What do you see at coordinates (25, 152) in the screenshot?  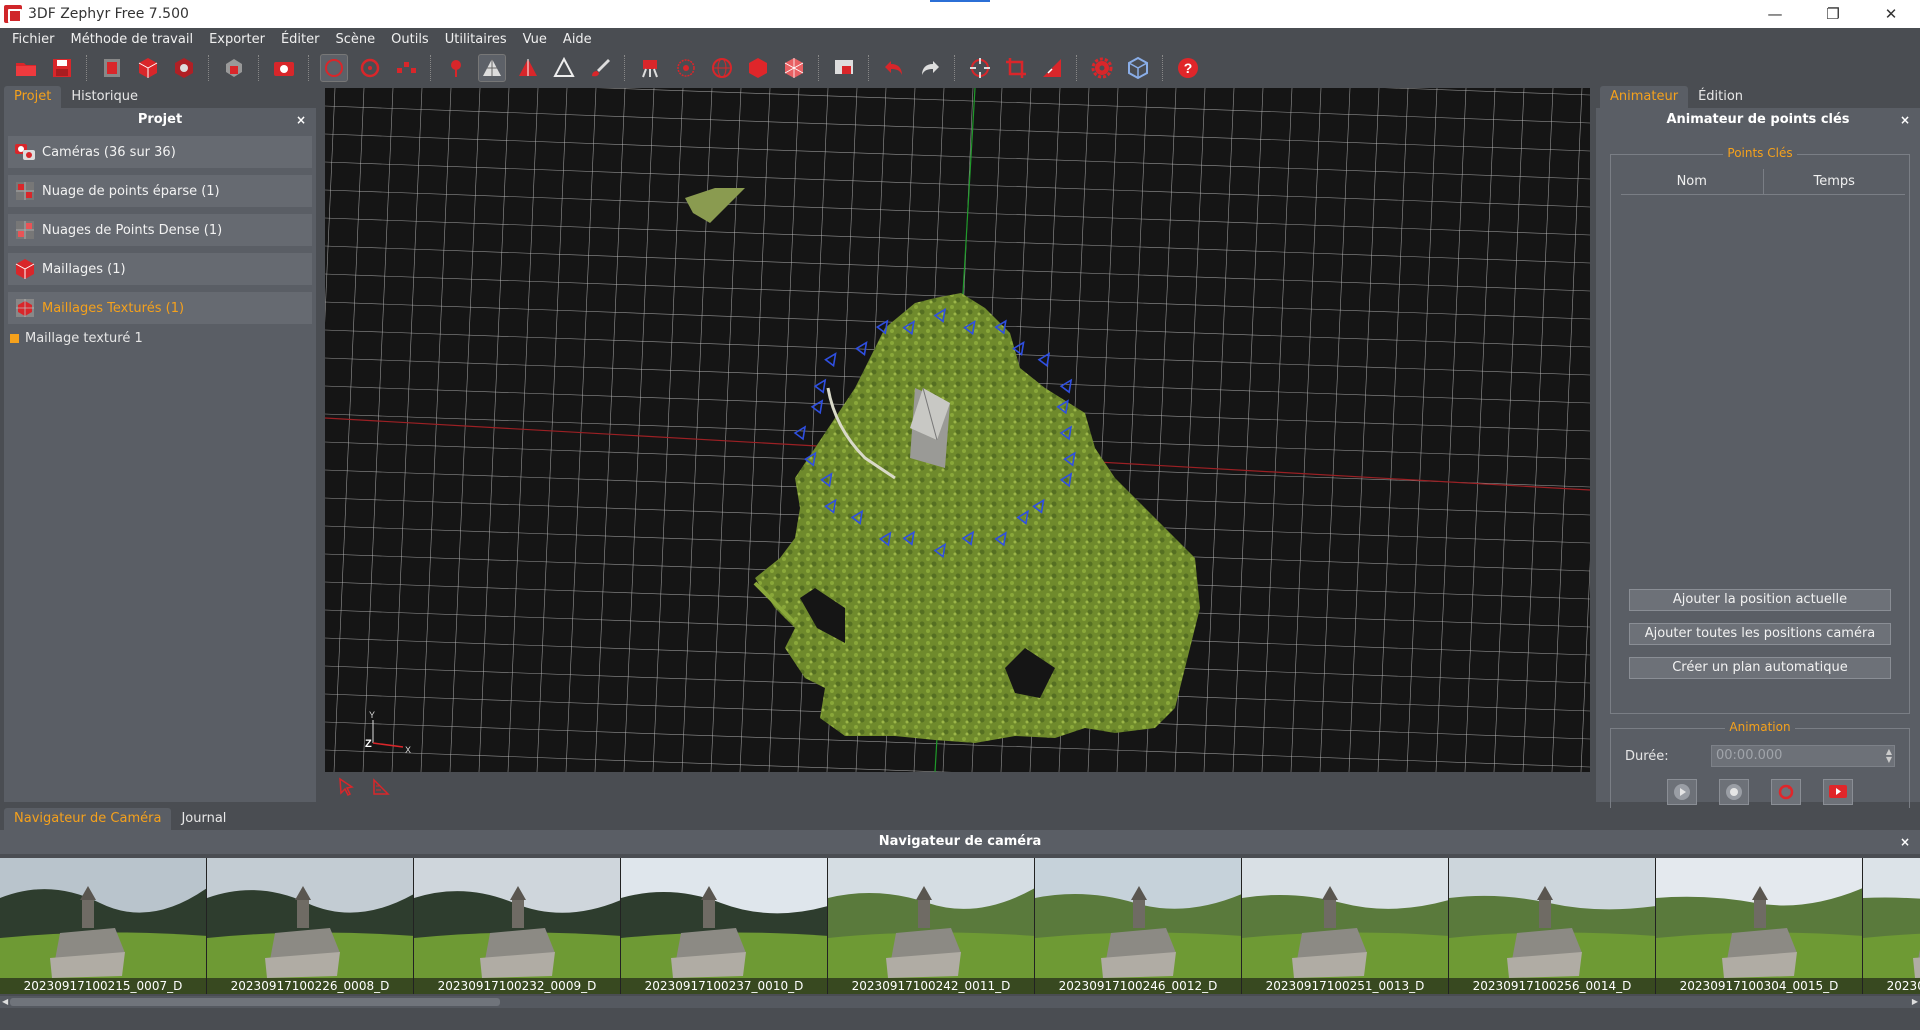 I see `cameras-icon` at bounding box center [25, 152].